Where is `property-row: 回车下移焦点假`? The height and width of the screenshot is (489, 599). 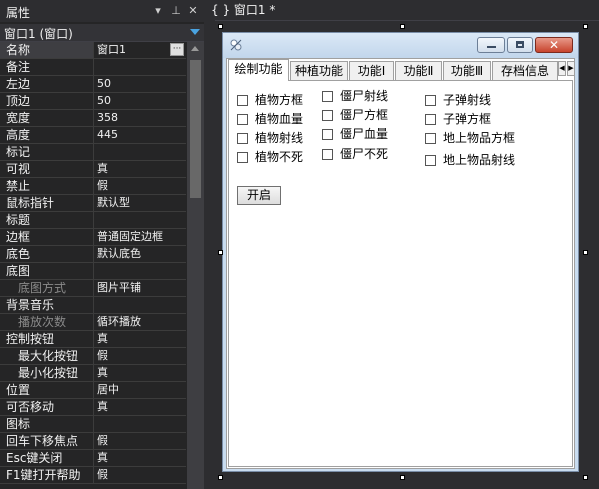 property-row: 回车下移焦点假 is located at coordinates (93, 441).